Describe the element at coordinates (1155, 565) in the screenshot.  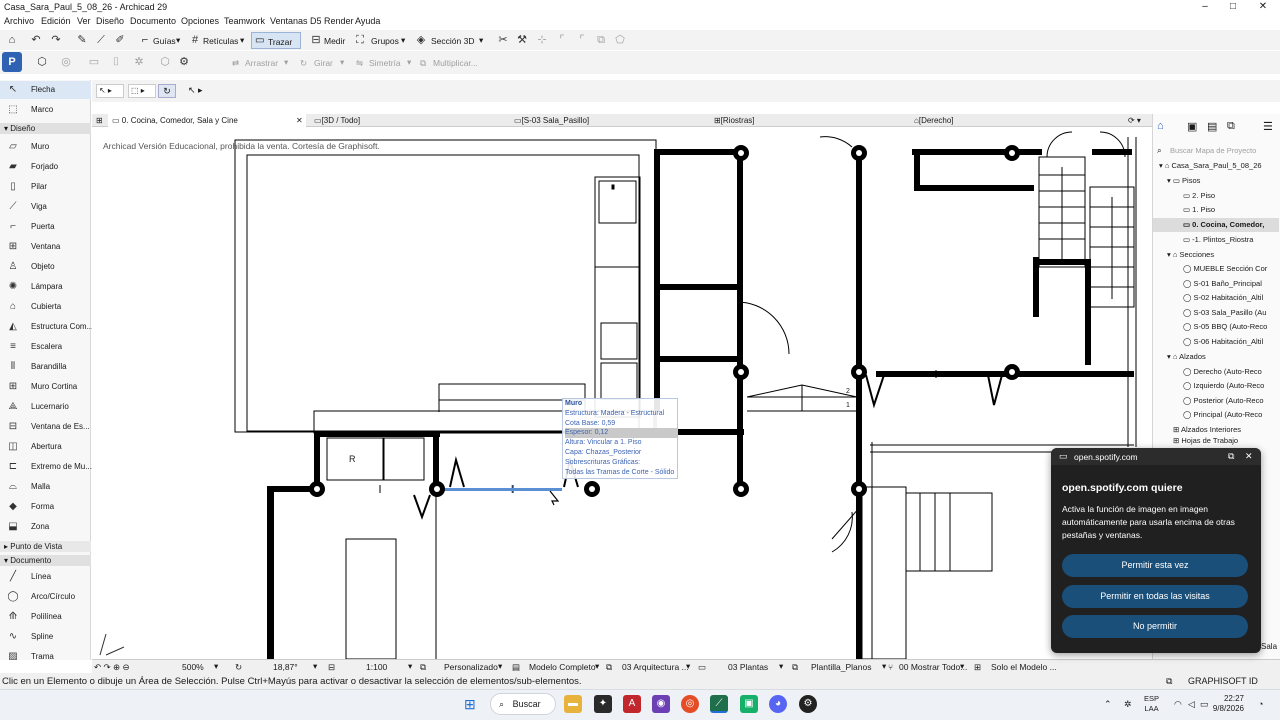
I see `allow-once-button: Permitir esta vez` at that location.